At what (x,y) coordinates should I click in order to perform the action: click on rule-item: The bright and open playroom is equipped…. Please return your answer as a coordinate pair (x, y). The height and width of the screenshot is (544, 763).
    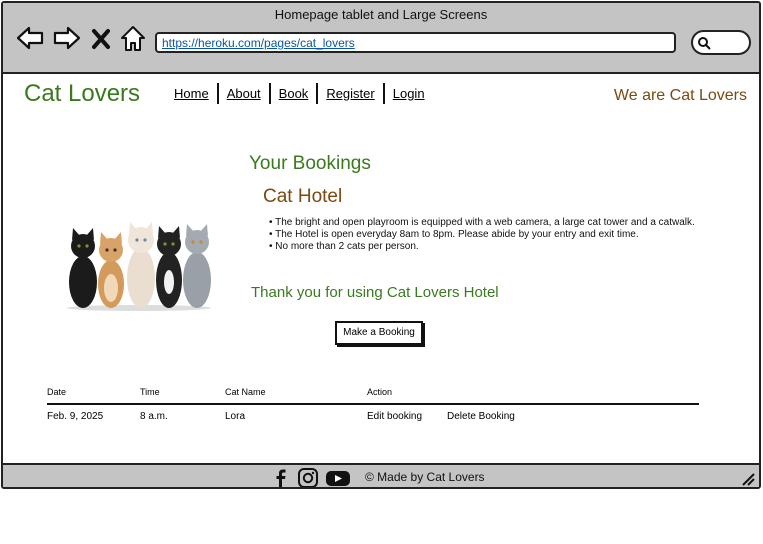
    Looking at the image, I should click on (482, 223).